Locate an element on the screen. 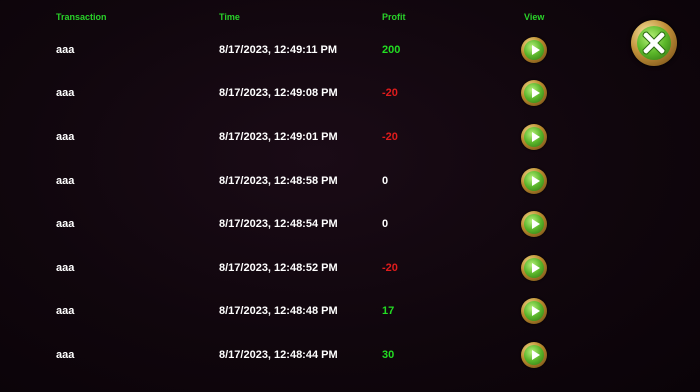 This screenshot has width=700, height=392. table-row: aaa 8/17/2023, 12:48:54 PM 0 is located at coordinates (310, 224).